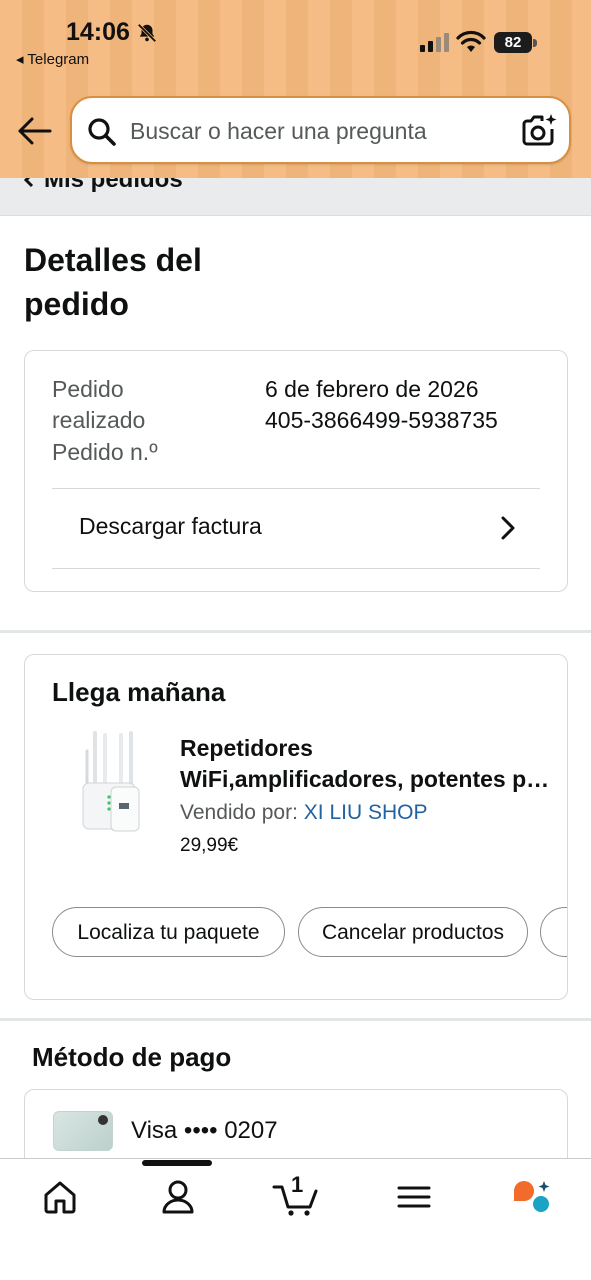 The width and height of the screenshot is (591, 1280). What do you see at coordinates (366, 812) in the screenshot?
I see `seller-link: XI LIU SHOP` at bounding box center [366, 812].